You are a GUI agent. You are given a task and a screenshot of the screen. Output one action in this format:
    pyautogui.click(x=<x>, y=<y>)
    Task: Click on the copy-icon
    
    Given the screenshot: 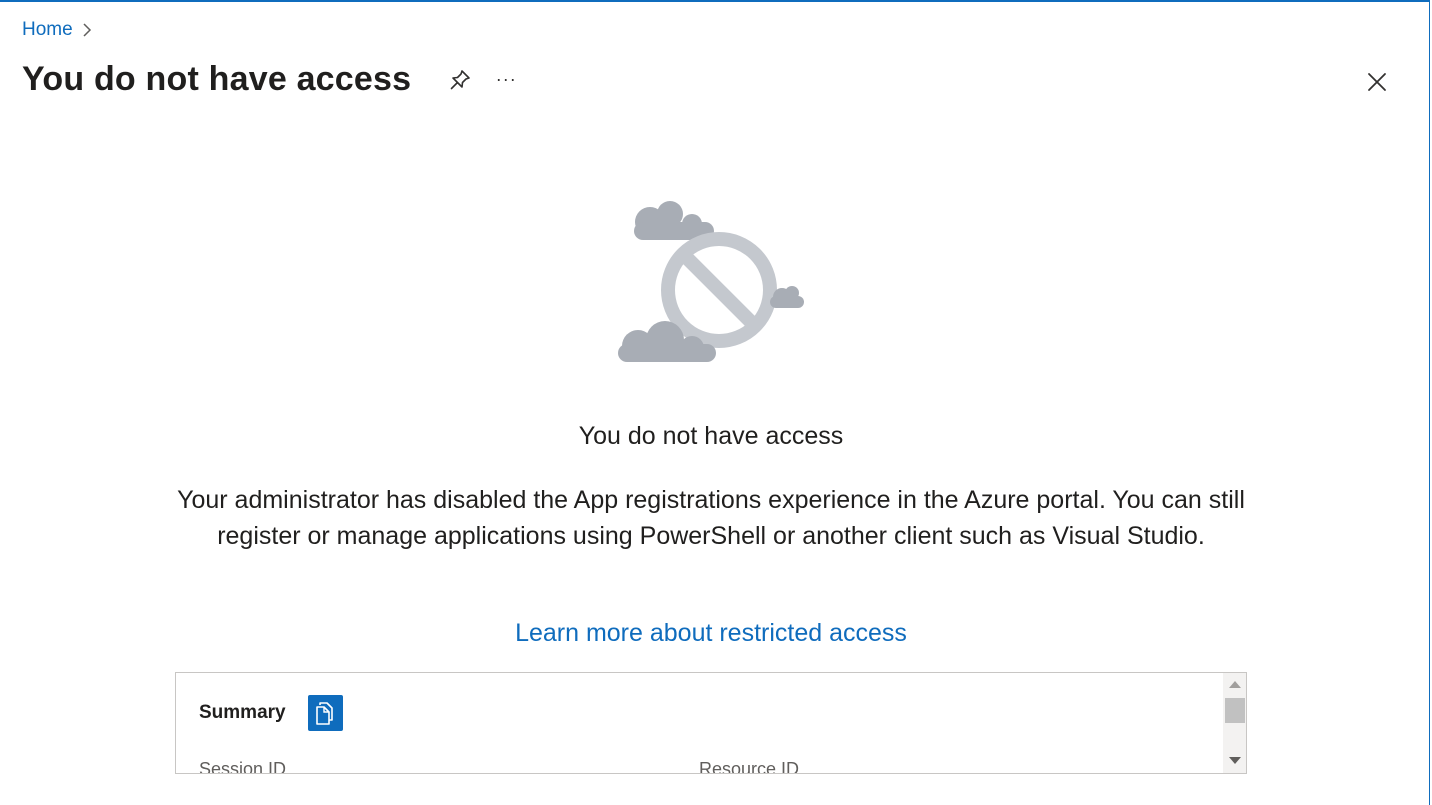 What is the action you would take?
    pyautogui.click(x=324, y=713)
    